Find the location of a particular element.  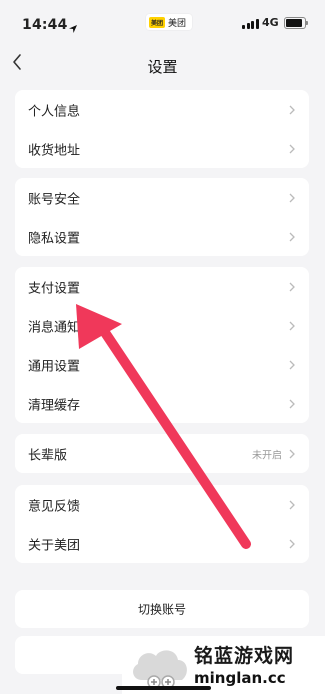

back-to-app-label: 美团 is located at coordinates (177, 23).